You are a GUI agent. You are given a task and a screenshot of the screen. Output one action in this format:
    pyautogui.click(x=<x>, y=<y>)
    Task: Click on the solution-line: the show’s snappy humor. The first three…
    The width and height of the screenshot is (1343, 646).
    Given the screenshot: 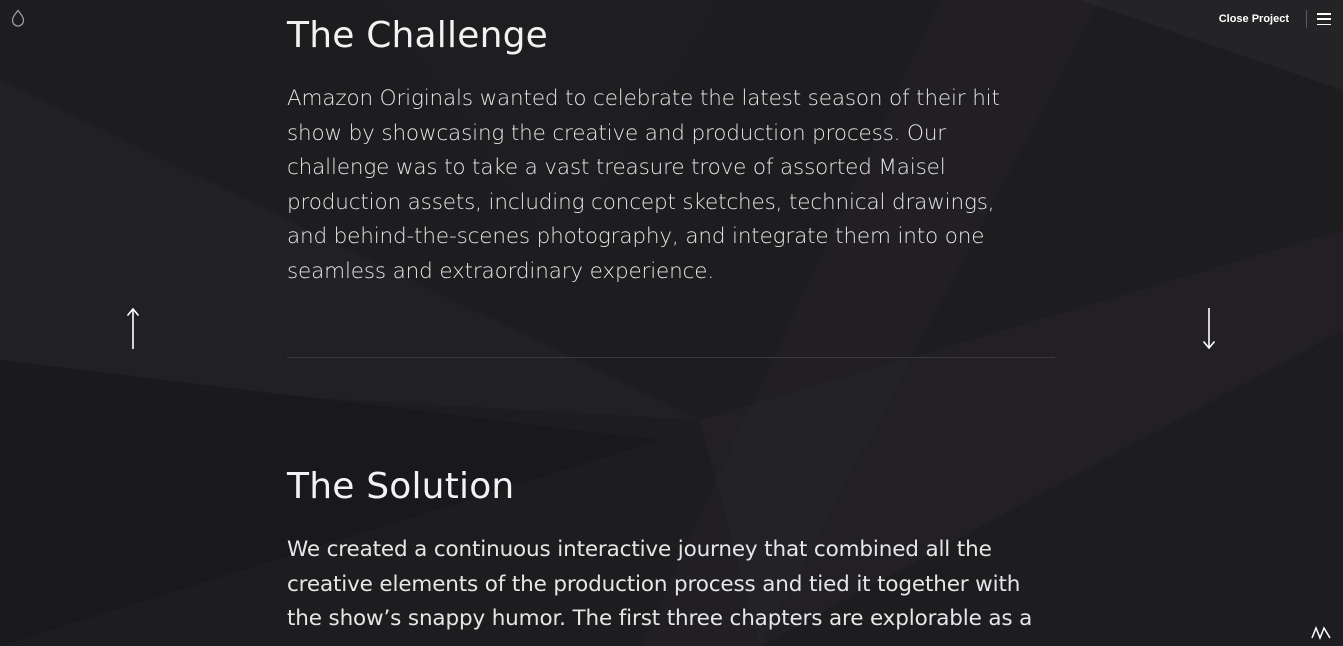 What is the action you would take?
    pyautogui.click(x=660, y=618)
    